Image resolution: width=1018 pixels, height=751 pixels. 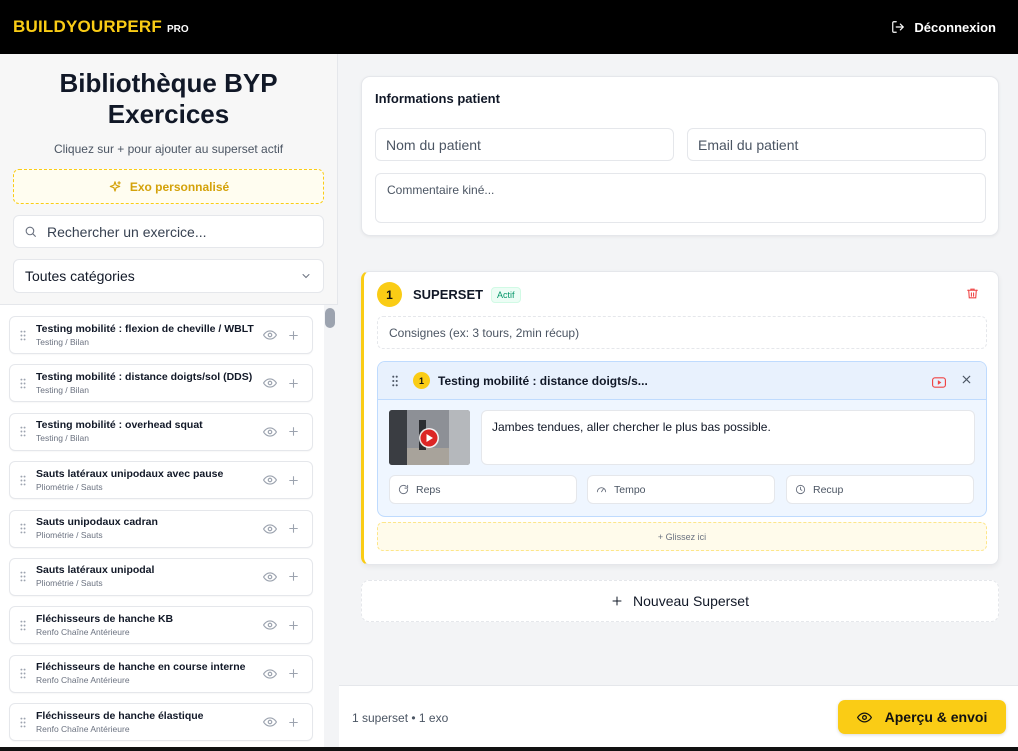 I want to click on exercise-item-name: Fléchisseurs de hanche KB, so click(x=105, y=618).